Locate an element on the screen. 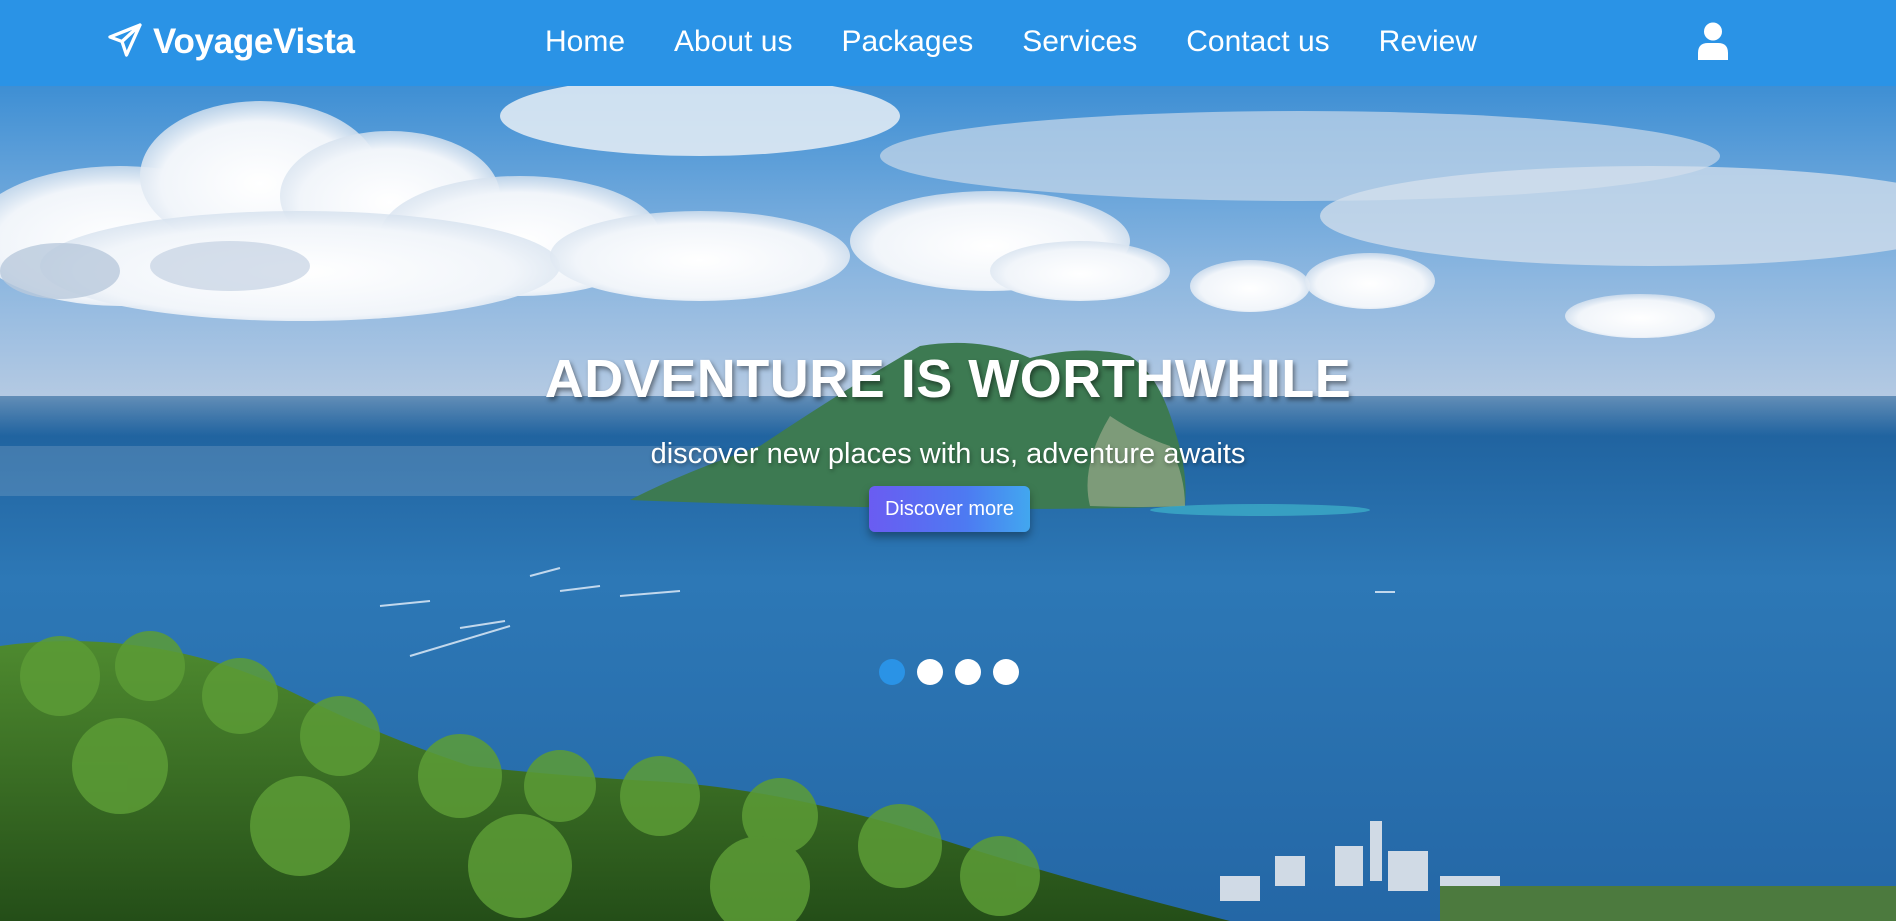 The width and height of the screenshot is (1896, 921). nav-link-review: Review is located at coordinates (1428, 42).